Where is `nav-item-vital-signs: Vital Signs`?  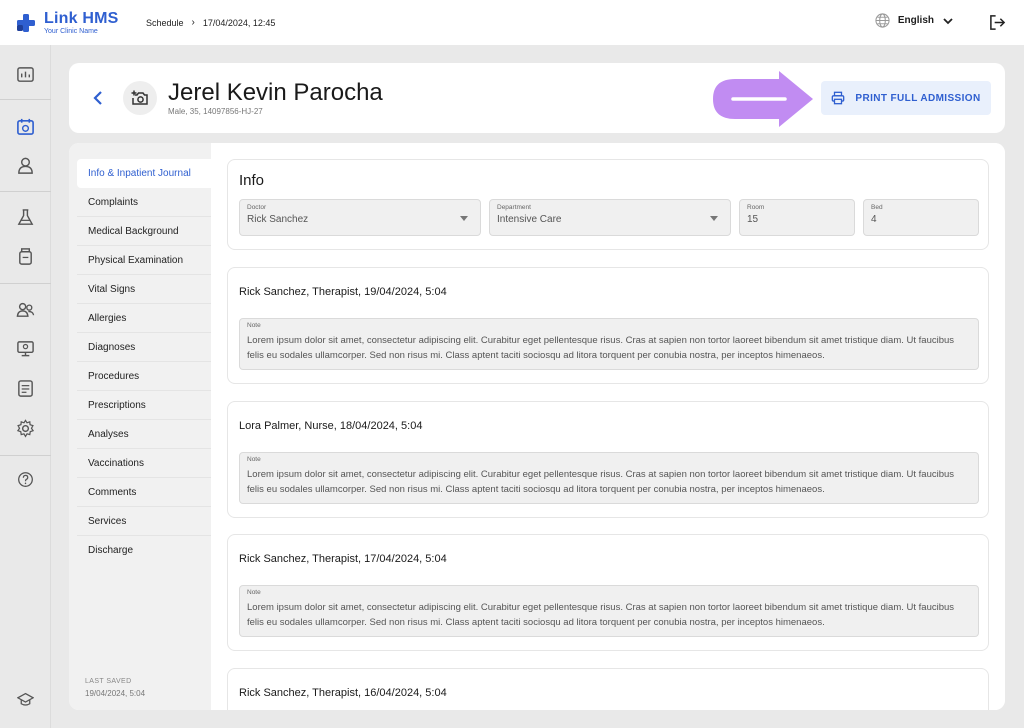 nav-item-vital-signs: Vital Signs is located at coordinates (144, 289).